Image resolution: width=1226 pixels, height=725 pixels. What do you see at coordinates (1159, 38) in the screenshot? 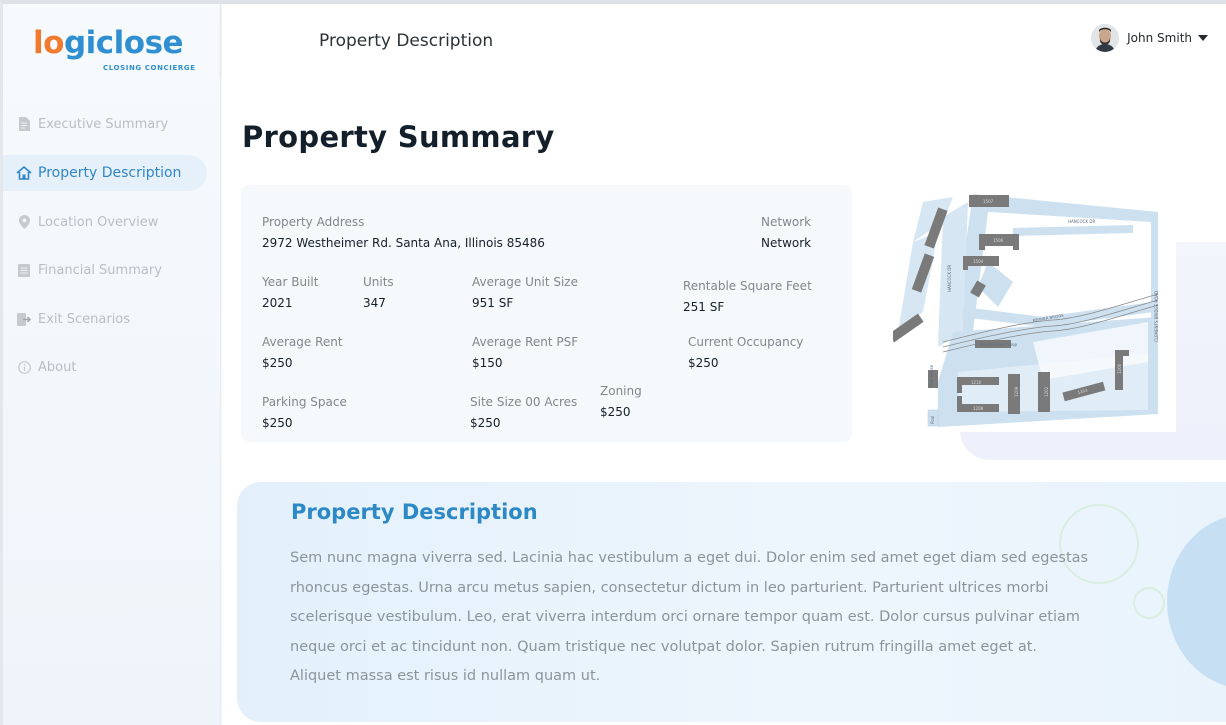
I see `user-name: John Smith` at bounding box center [1159, 38].